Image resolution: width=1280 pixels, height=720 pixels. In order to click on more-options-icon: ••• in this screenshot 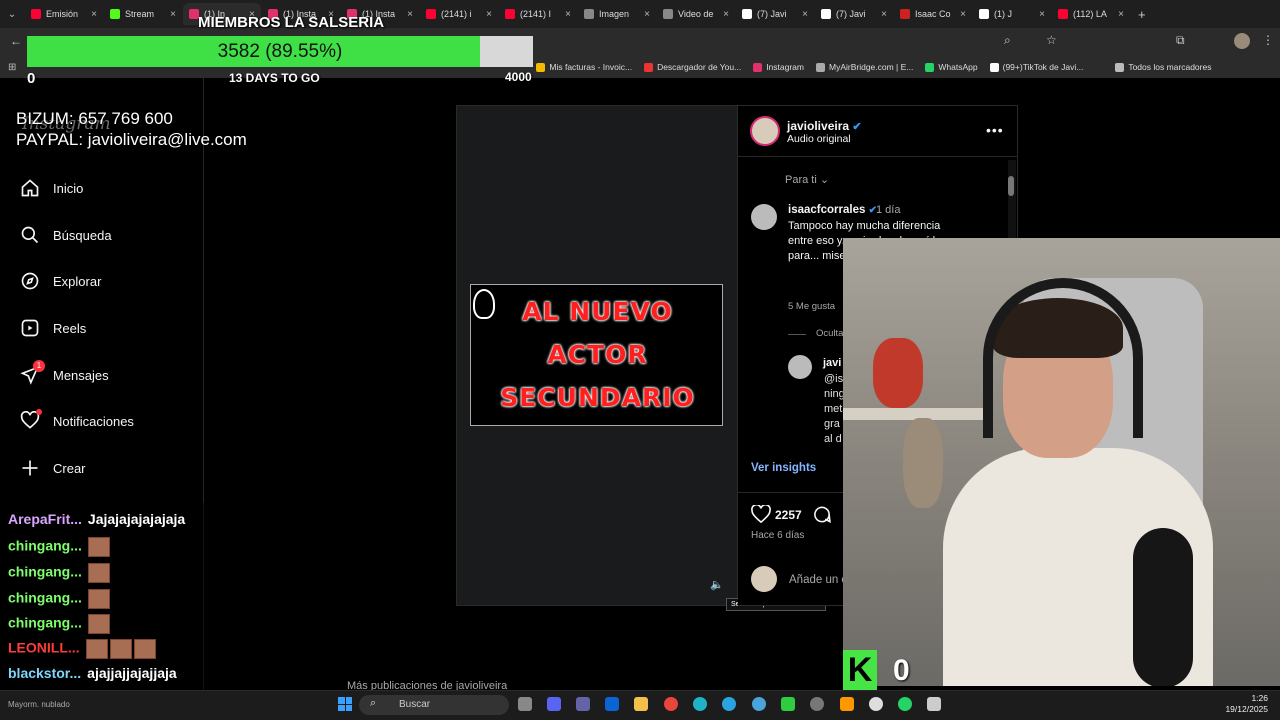, I will do `click(995, 130)`.